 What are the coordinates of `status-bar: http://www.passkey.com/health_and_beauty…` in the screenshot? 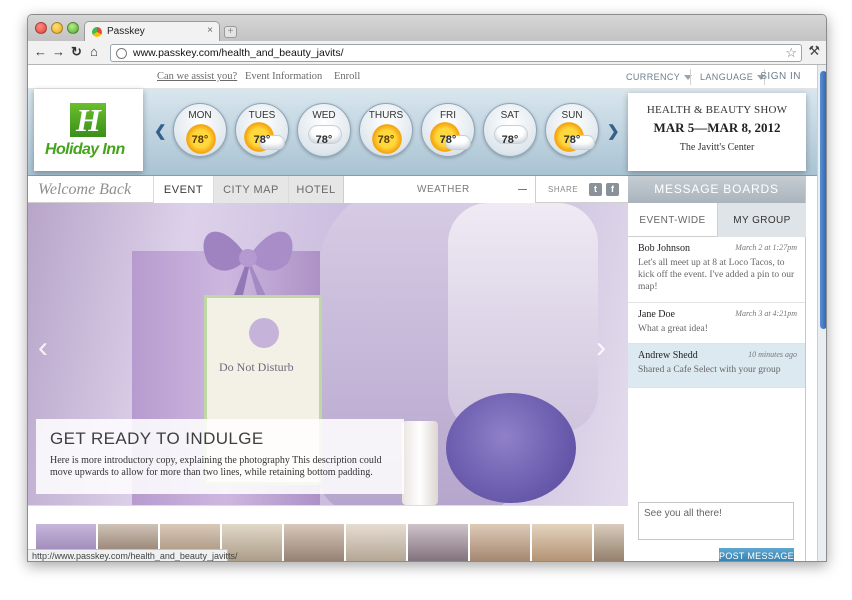 It's located at (132, 555).